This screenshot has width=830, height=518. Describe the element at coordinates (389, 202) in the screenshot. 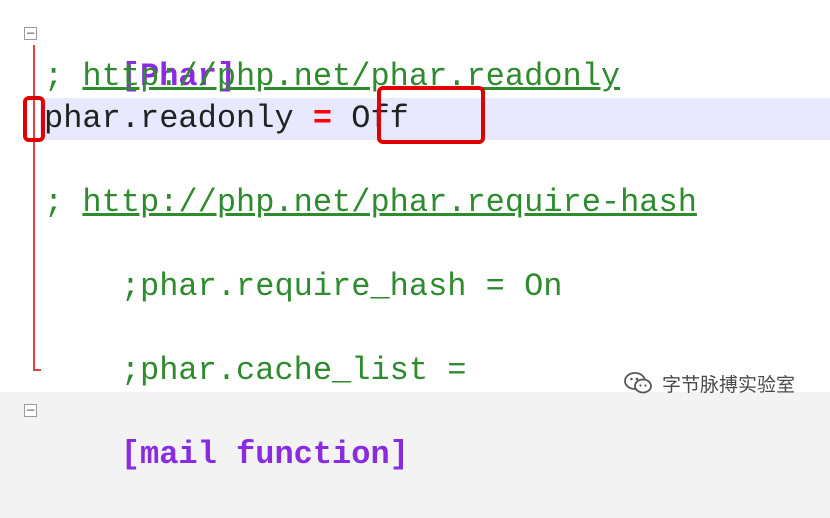

I see `doc-link: http://php.net/phar.require-hash` at that location.